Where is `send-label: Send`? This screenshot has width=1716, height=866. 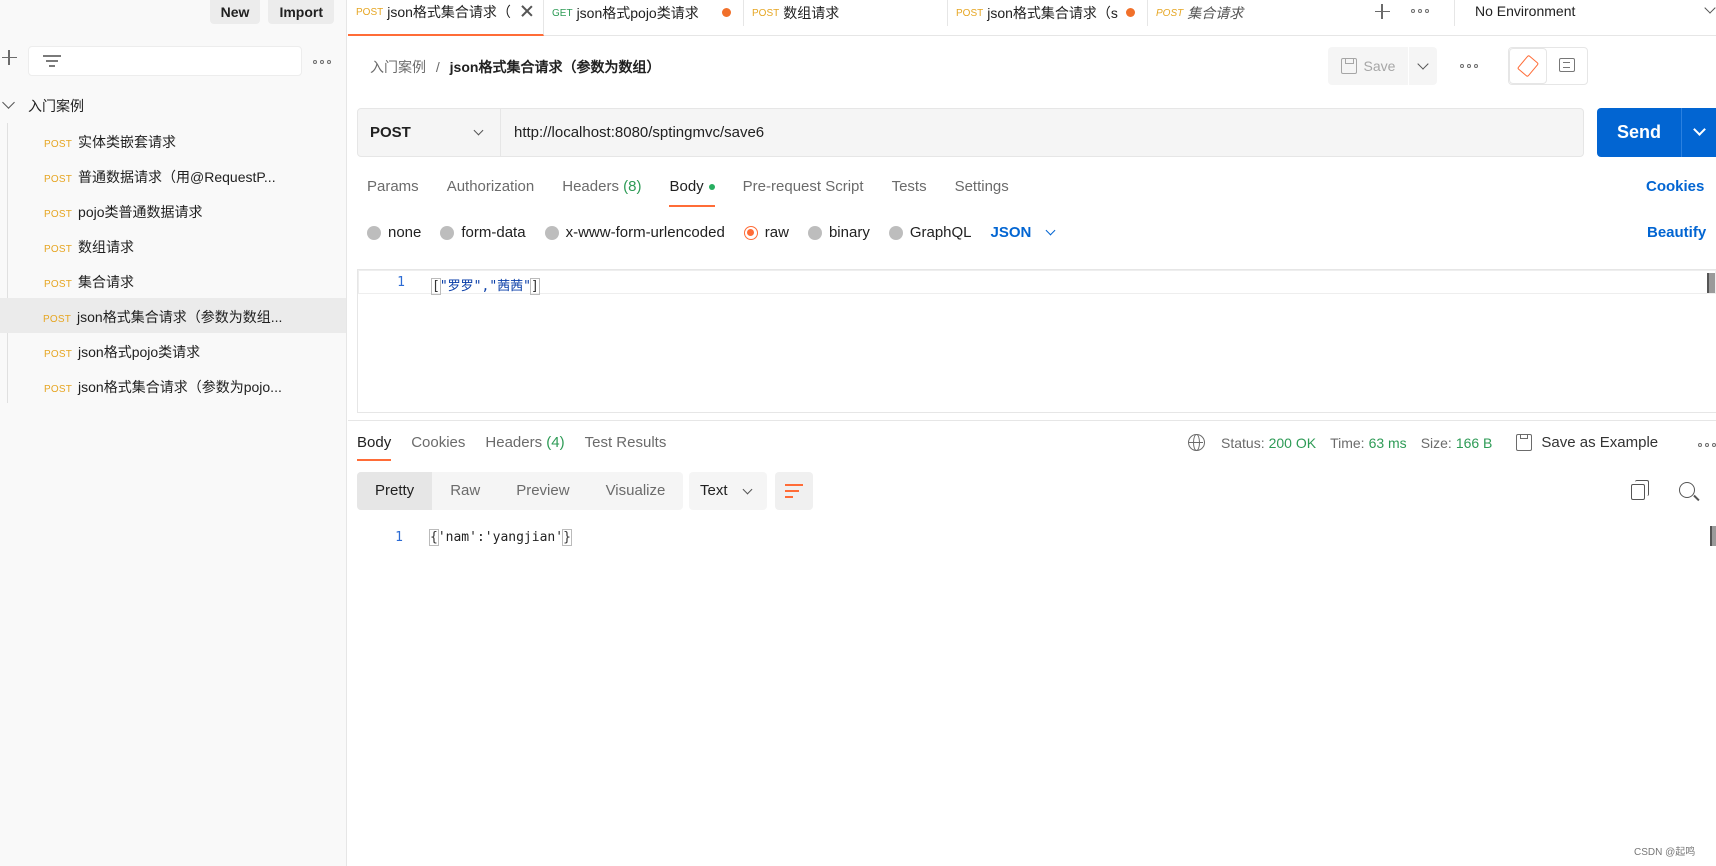 send-label: Send is located at coordinates (1638, 132).